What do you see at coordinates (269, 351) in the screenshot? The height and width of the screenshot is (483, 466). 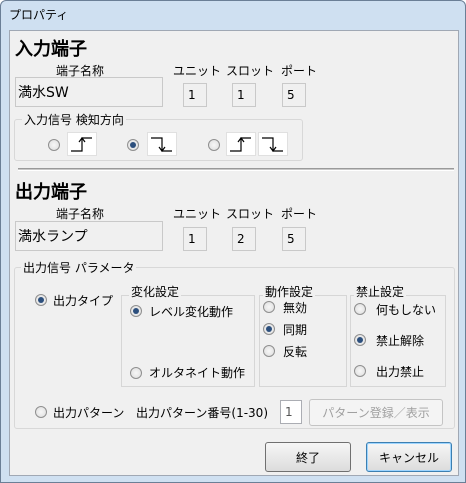 I see `action-invert-radio` at bounding box center [269, 351].